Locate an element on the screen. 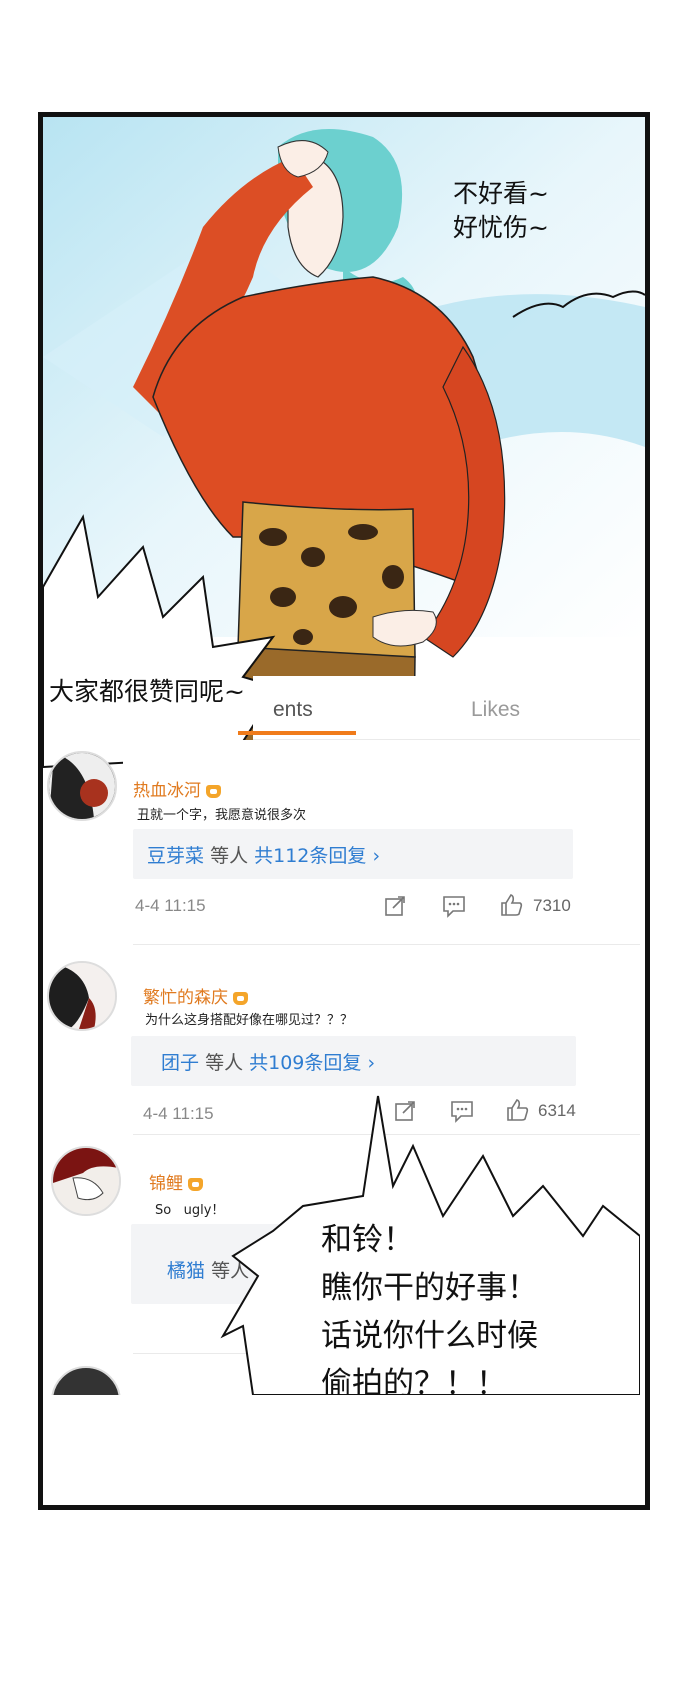  speech-line: 和铃！ is located at coordinates (367, 1240).